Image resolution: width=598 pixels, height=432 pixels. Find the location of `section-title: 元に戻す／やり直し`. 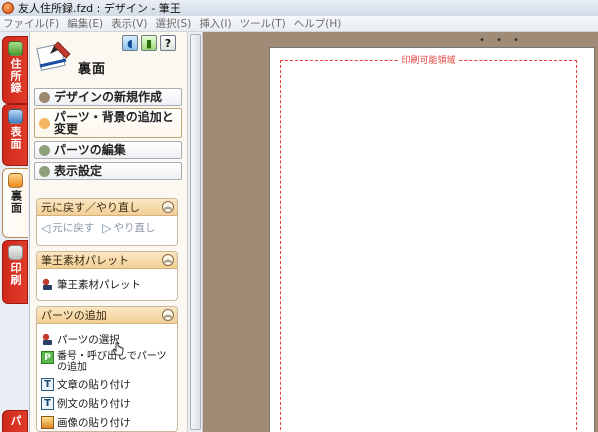

section-title: 元に戻す／やり直し is located at coordinates (90, 207).